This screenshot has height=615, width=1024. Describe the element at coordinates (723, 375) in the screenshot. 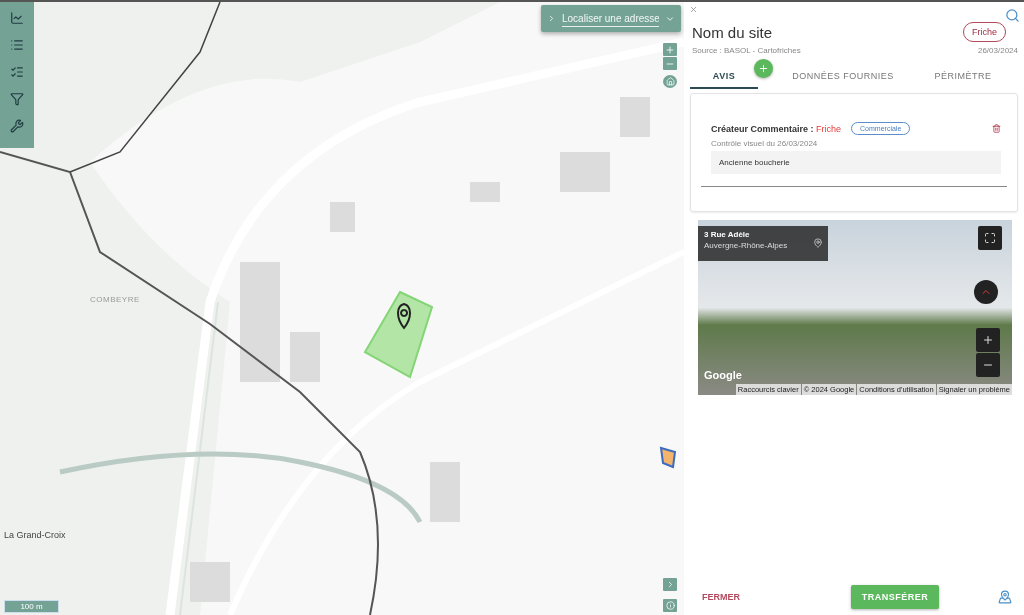

I see `google-logo: Google` at that location.